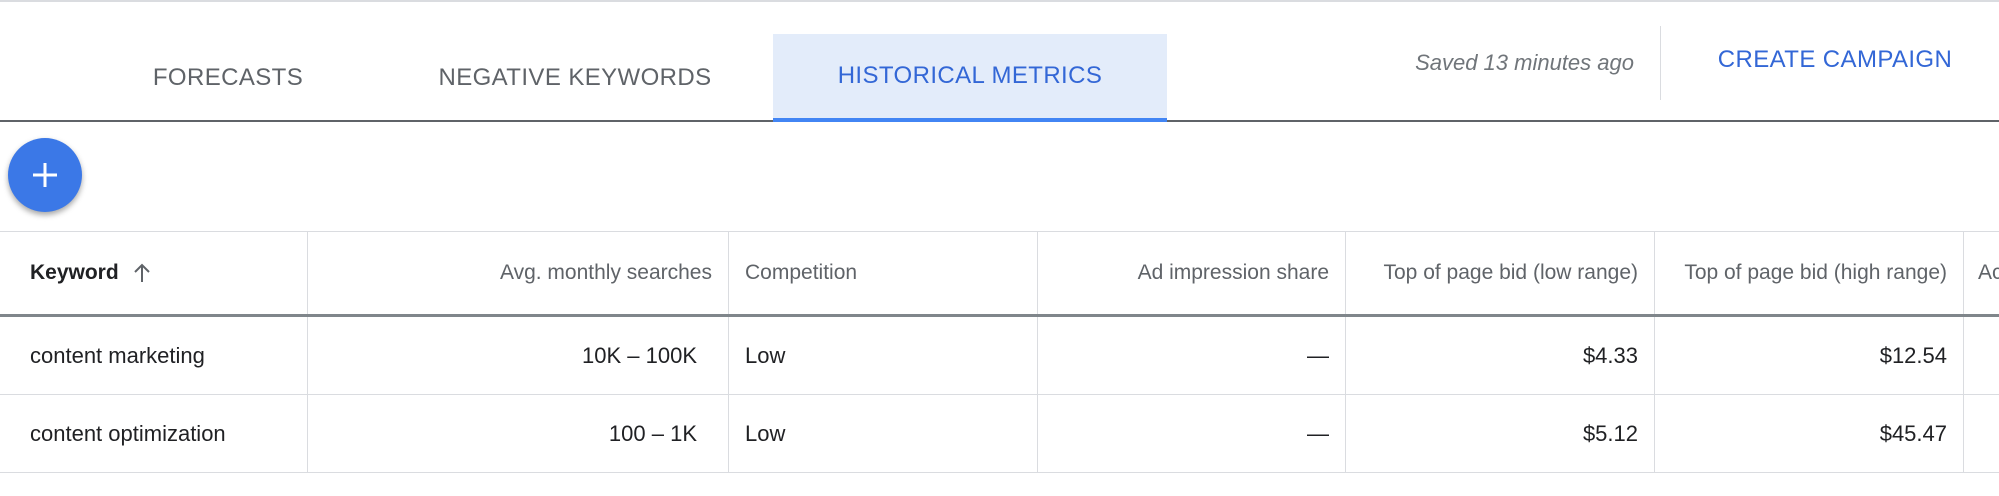 The height and width of the screenshot is (496, 1999). What do you see at coordinates (1981, 273) in the screenshot?
I see `header-next-column: Ac` at bounding box center [1981, 273].